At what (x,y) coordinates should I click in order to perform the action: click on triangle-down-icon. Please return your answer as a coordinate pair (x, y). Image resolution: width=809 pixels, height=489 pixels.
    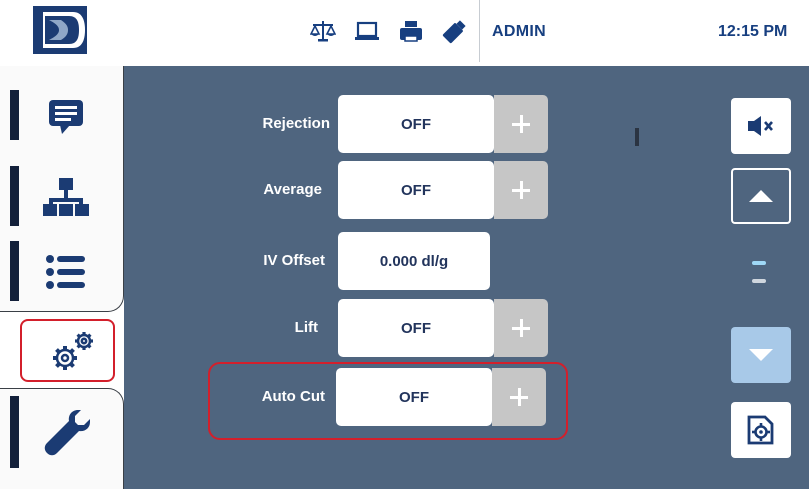
    Looking at the image, I should click on (761, 355).